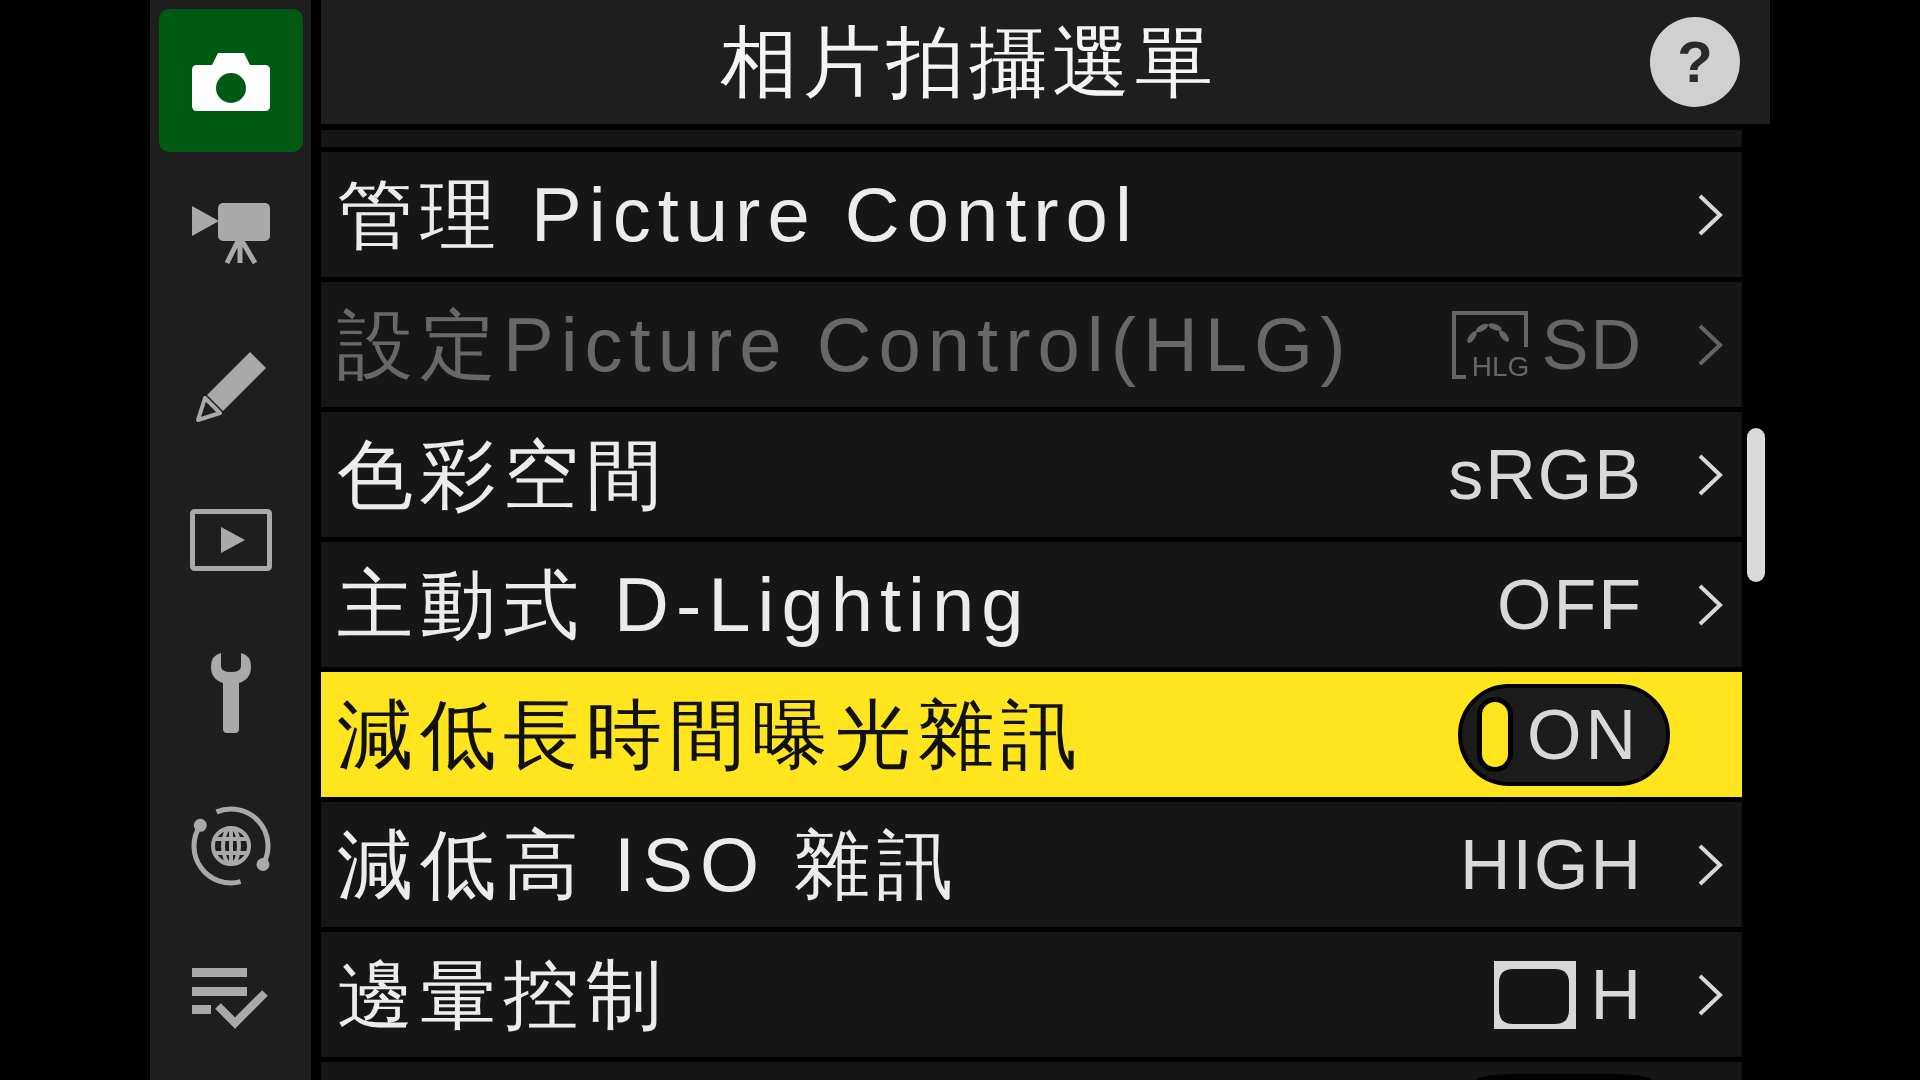 The width and height of the screenshot is (1920, 1080). Describe the element at coordinates (1495, 734) in the screenshot. I see `knob-icon` at that location.